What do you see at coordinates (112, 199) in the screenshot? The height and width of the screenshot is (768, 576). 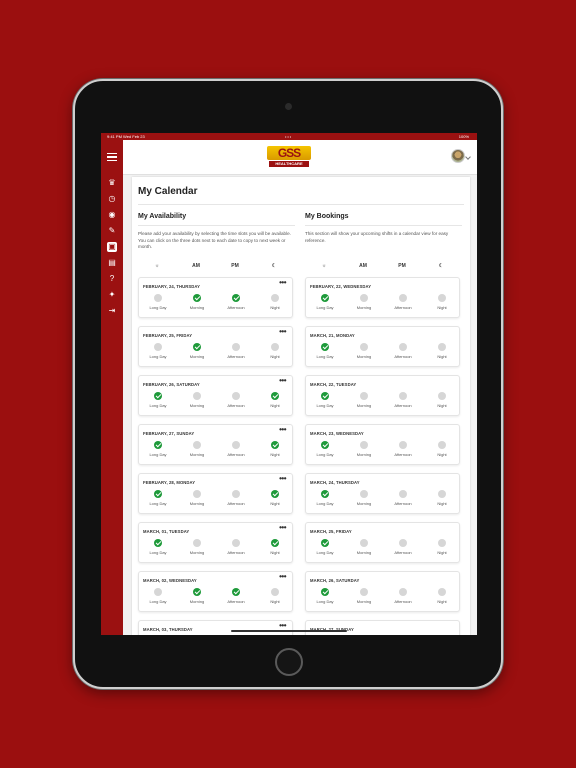 I see `clock-icon: ◷` at bounding box center [112, 199].